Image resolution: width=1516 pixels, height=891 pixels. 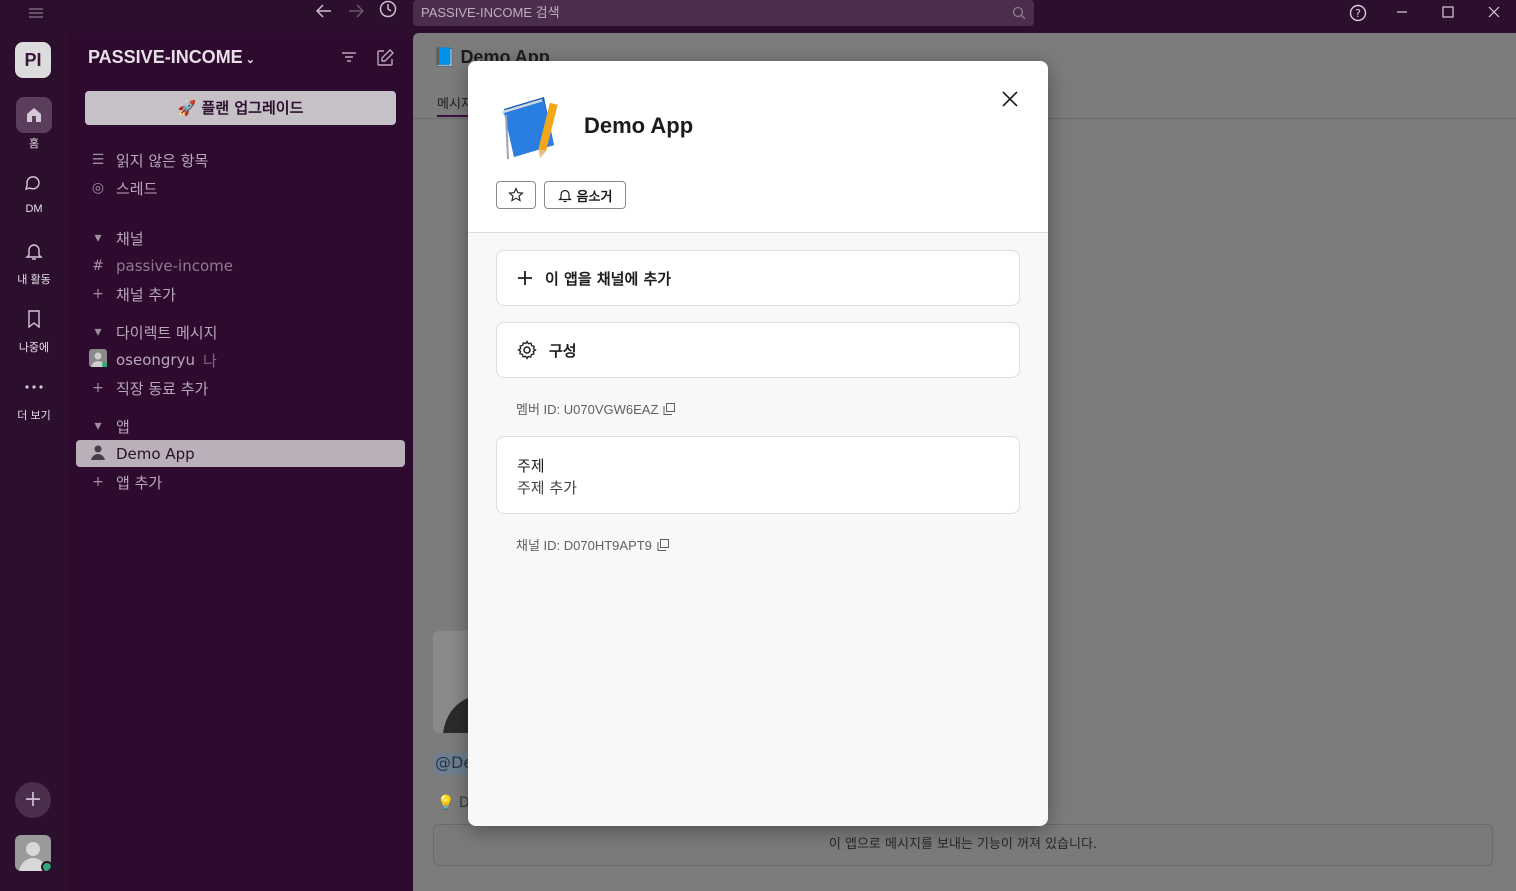 I want to click on rail-label-more: 더 보기, so click(x=34, y=416).